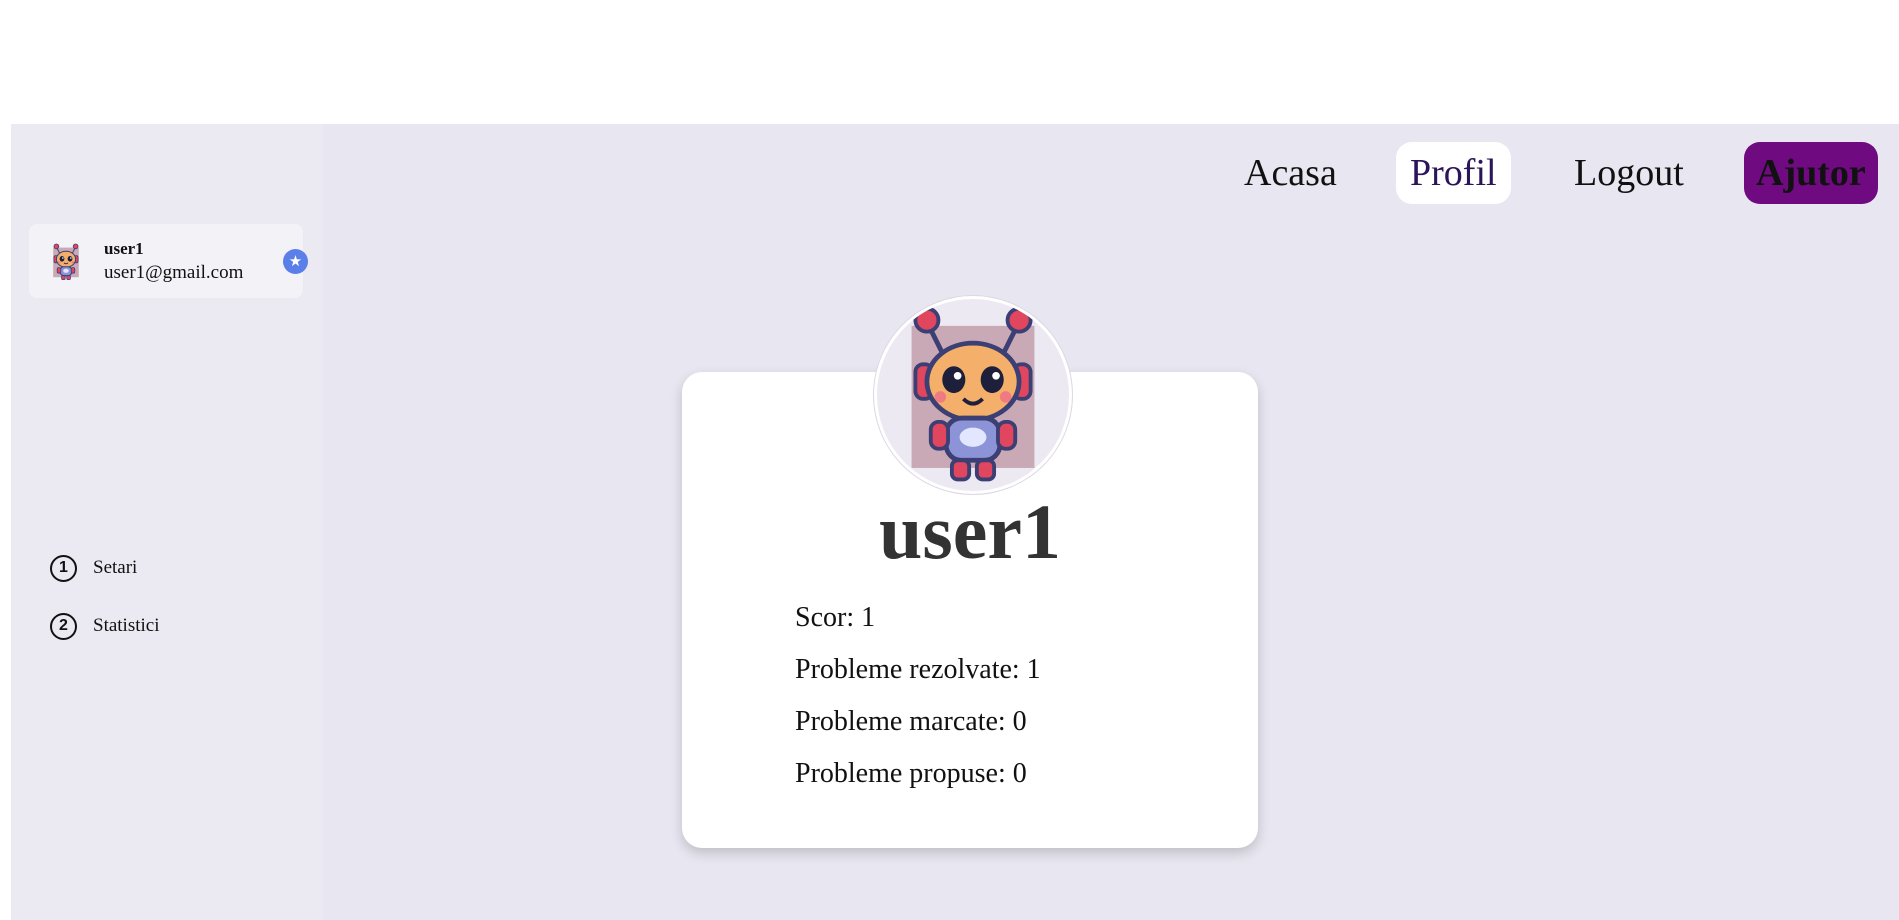 The image size is (1899, 920). Describe the element at coordinates (918, 669) in the screenshot. I see `stat-solved: Probleme rezolvate: 1` at that location.